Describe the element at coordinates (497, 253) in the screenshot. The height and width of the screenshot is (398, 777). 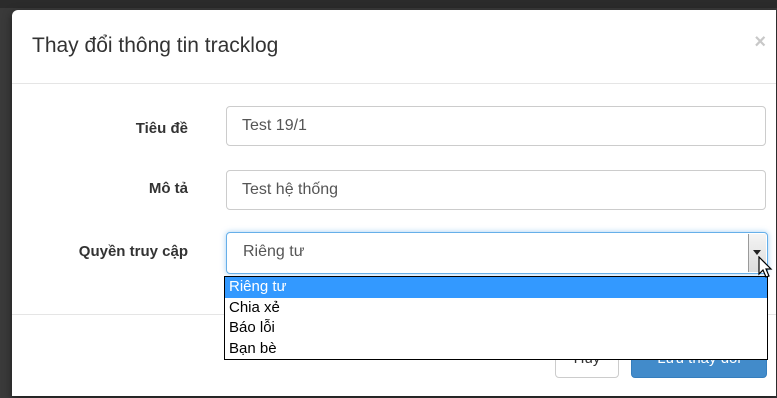
I see `access-select: Riêng tư` at that location.